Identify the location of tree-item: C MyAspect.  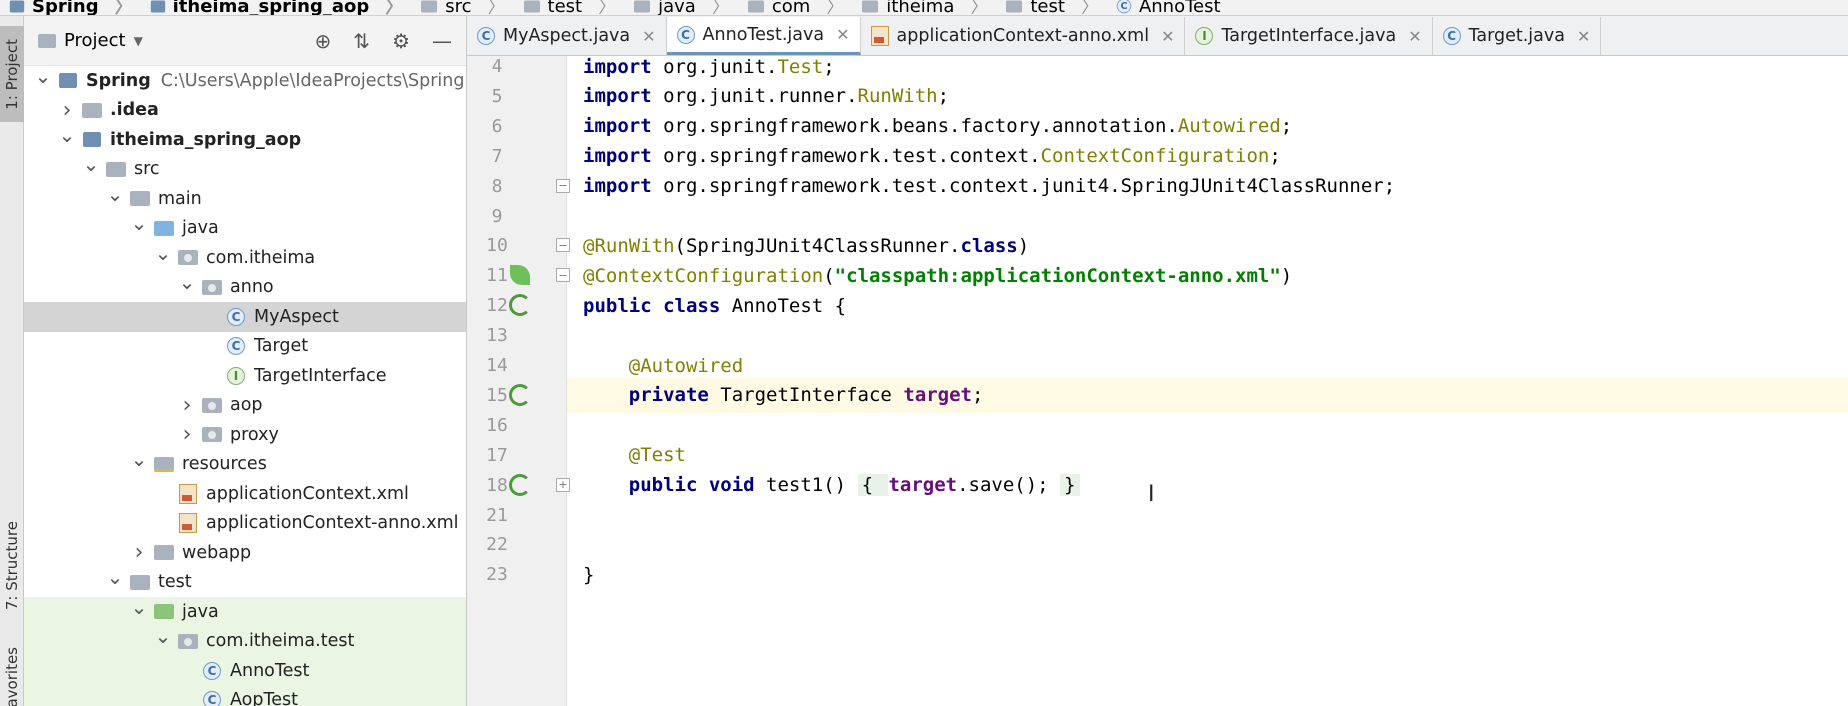
(245, 317).